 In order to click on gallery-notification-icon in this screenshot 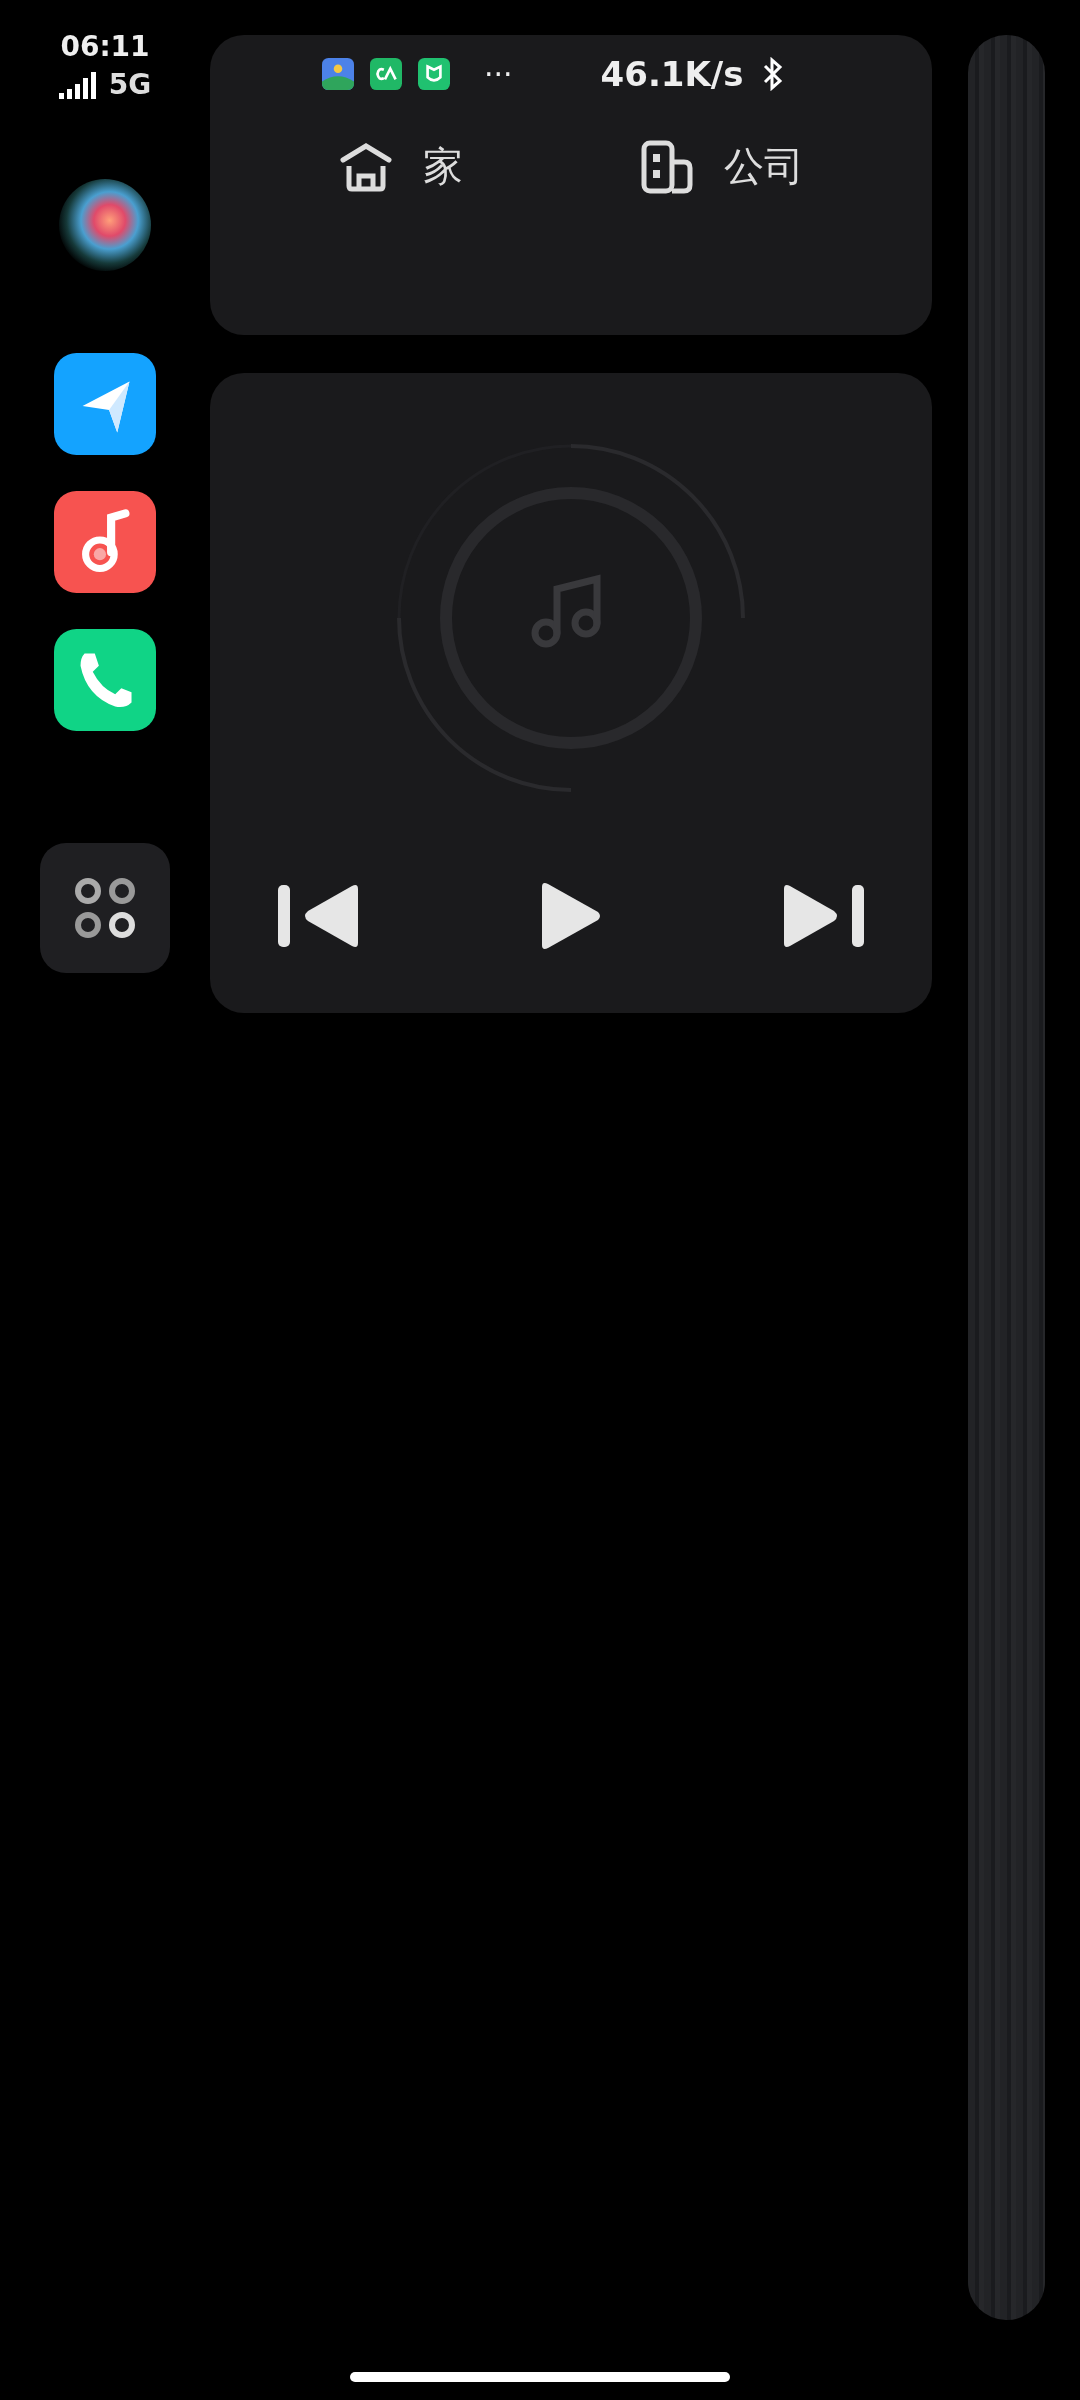, I will do `click(338, 74)`.